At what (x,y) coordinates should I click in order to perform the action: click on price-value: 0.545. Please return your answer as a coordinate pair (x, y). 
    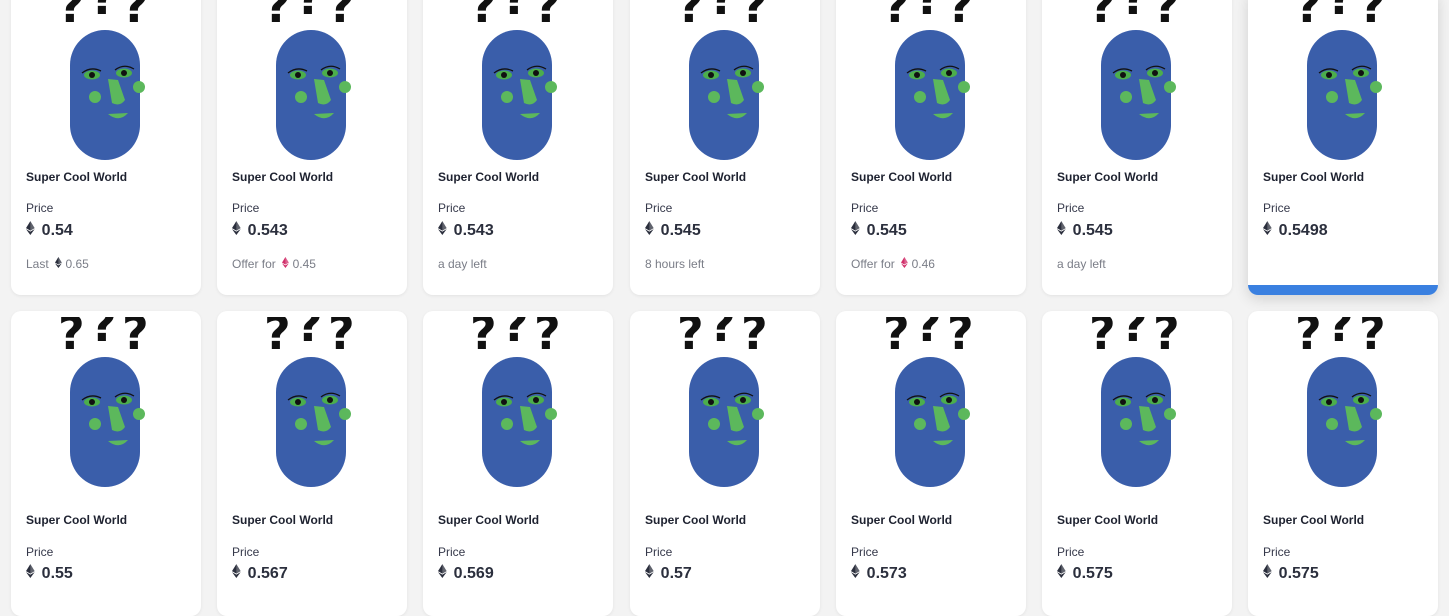
    Looking at the image, I should click on (1085, 230).